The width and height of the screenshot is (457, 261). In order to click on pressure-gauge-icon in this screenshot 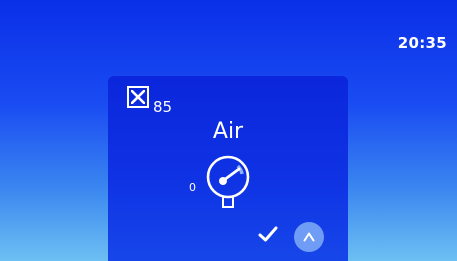, I will do `click(228, 181)`.